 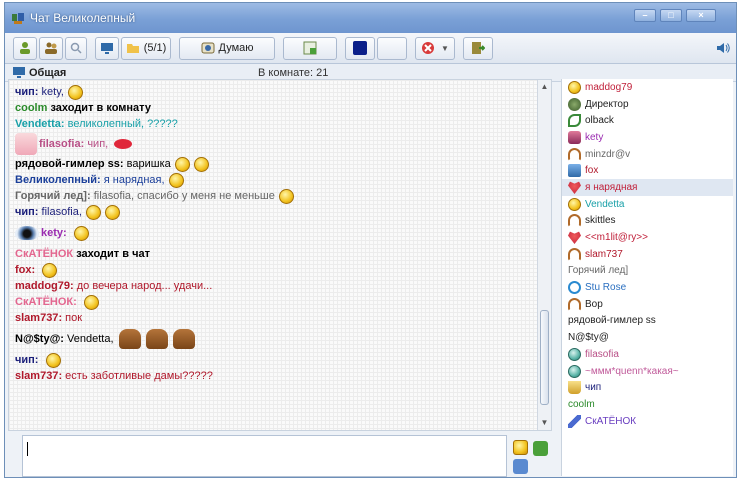 What do you see at coordinates (647, 104) in the screenshot?
I see `user-list-item: Директор` at bounding box center [647, 104].